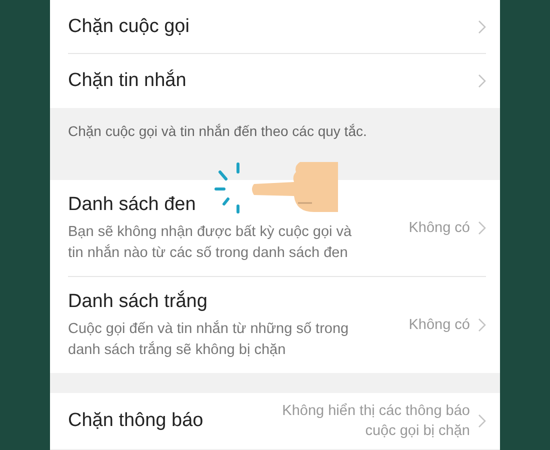 The height and width of the screenshot is (450, 550). Describe the element at coordinates (128, 80) in the screenshot. I see `setting-title: Chặn tin nhắn` at that location.